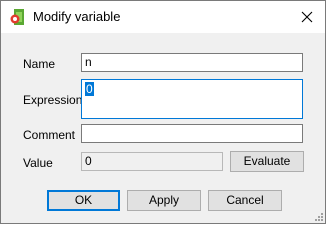 The width and height of the screenshot is (326, 240). I want to click on expression-label: Expression, so click(53, 100).